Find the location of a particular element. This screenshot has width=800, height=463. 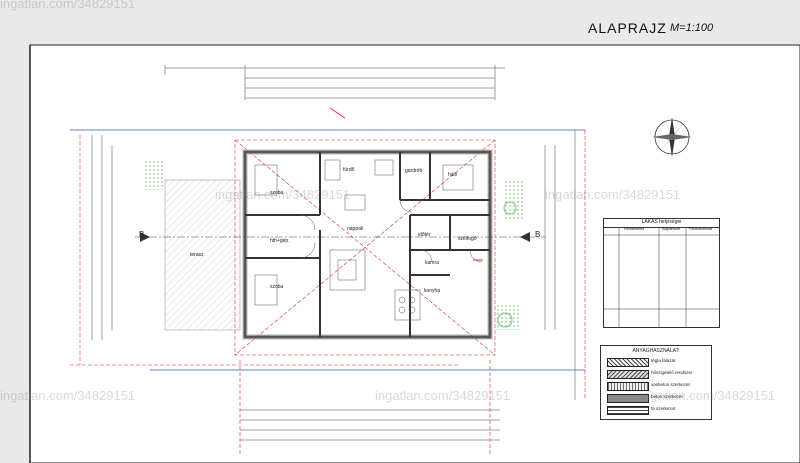

legend-label: tégla falazat is located at coordinates (663, 360).